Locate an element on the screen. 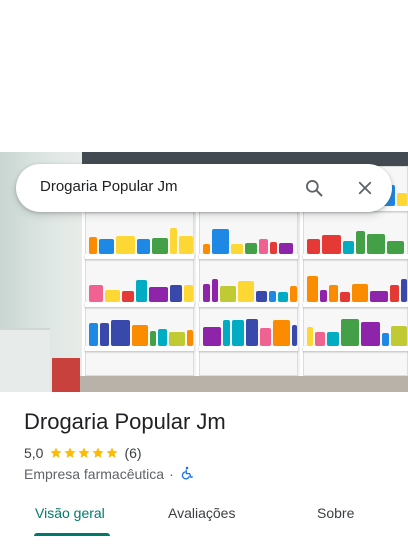  category-row: Empresa farmacêutica · is located at coordinates (109, 474).